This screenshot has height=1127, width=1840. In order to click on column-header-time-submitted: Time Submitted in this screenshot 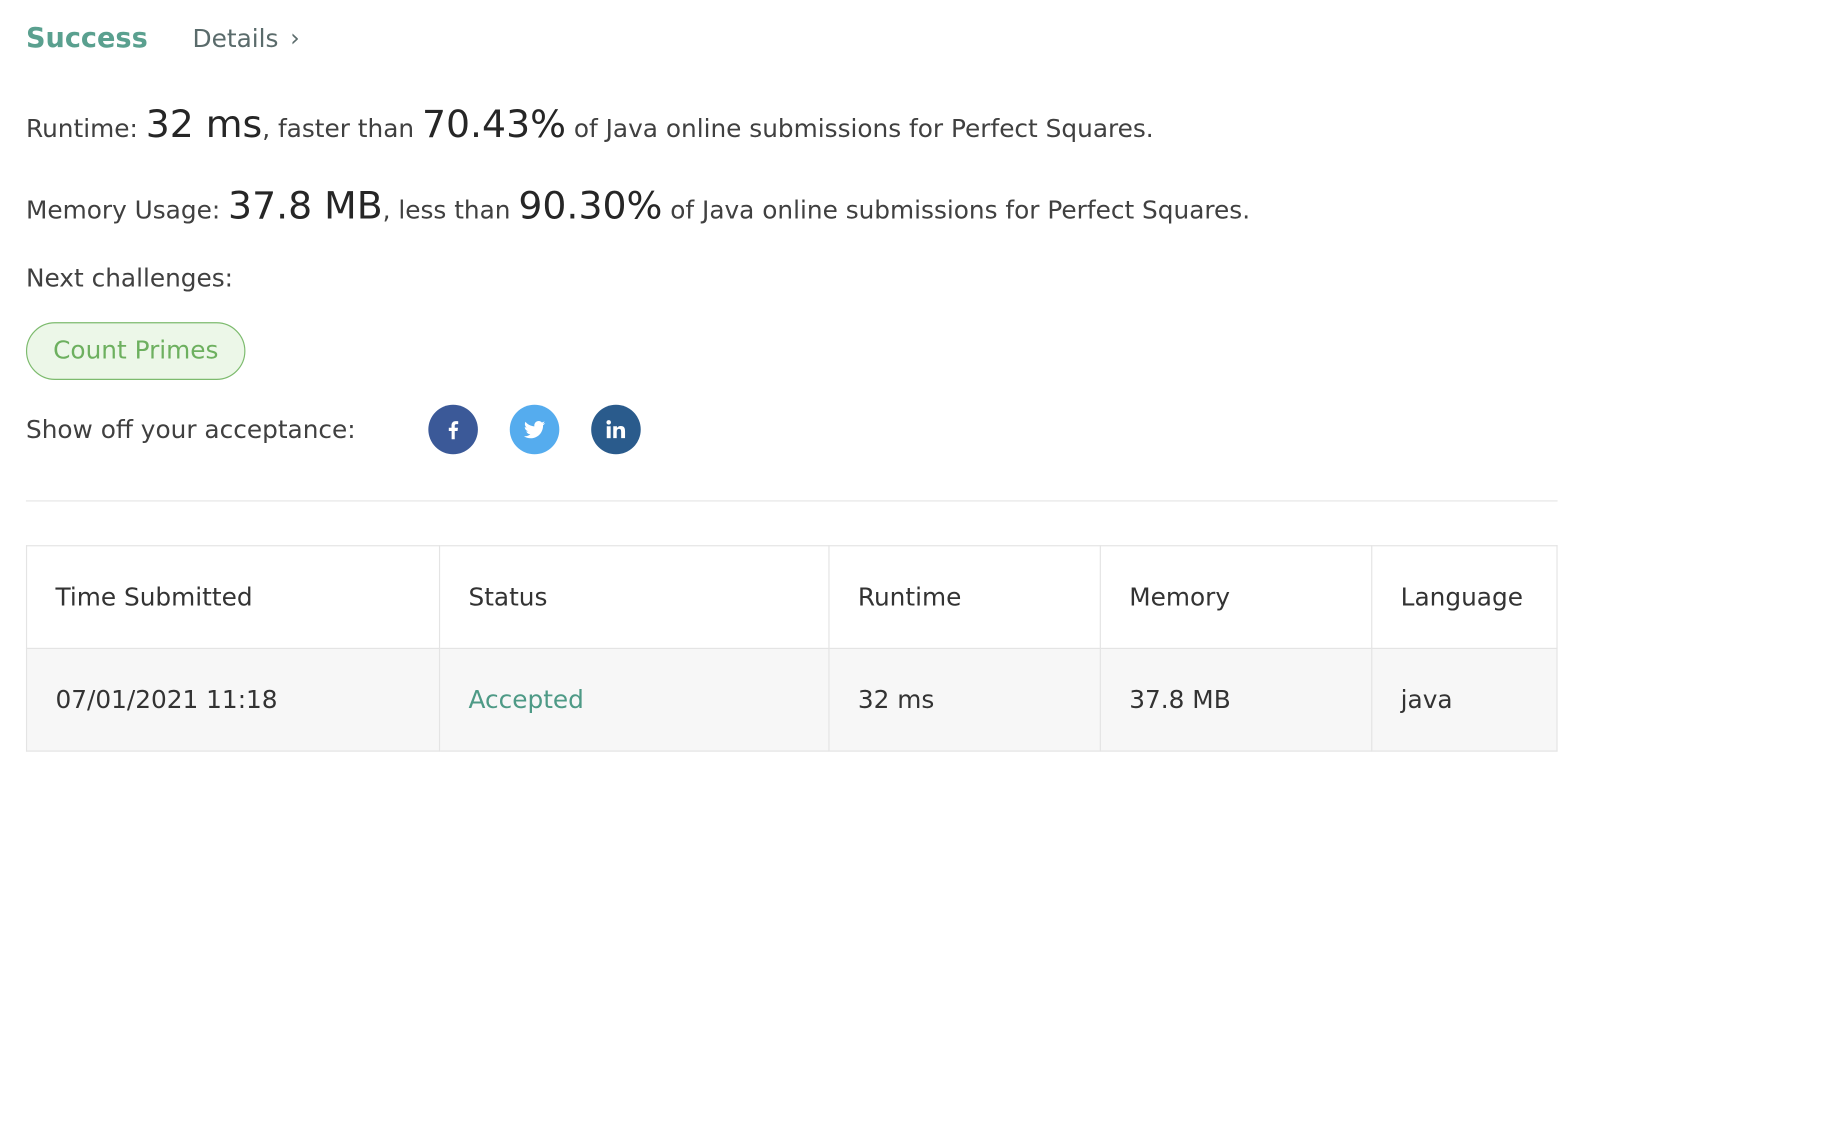, I will do `click(233, 597)`.